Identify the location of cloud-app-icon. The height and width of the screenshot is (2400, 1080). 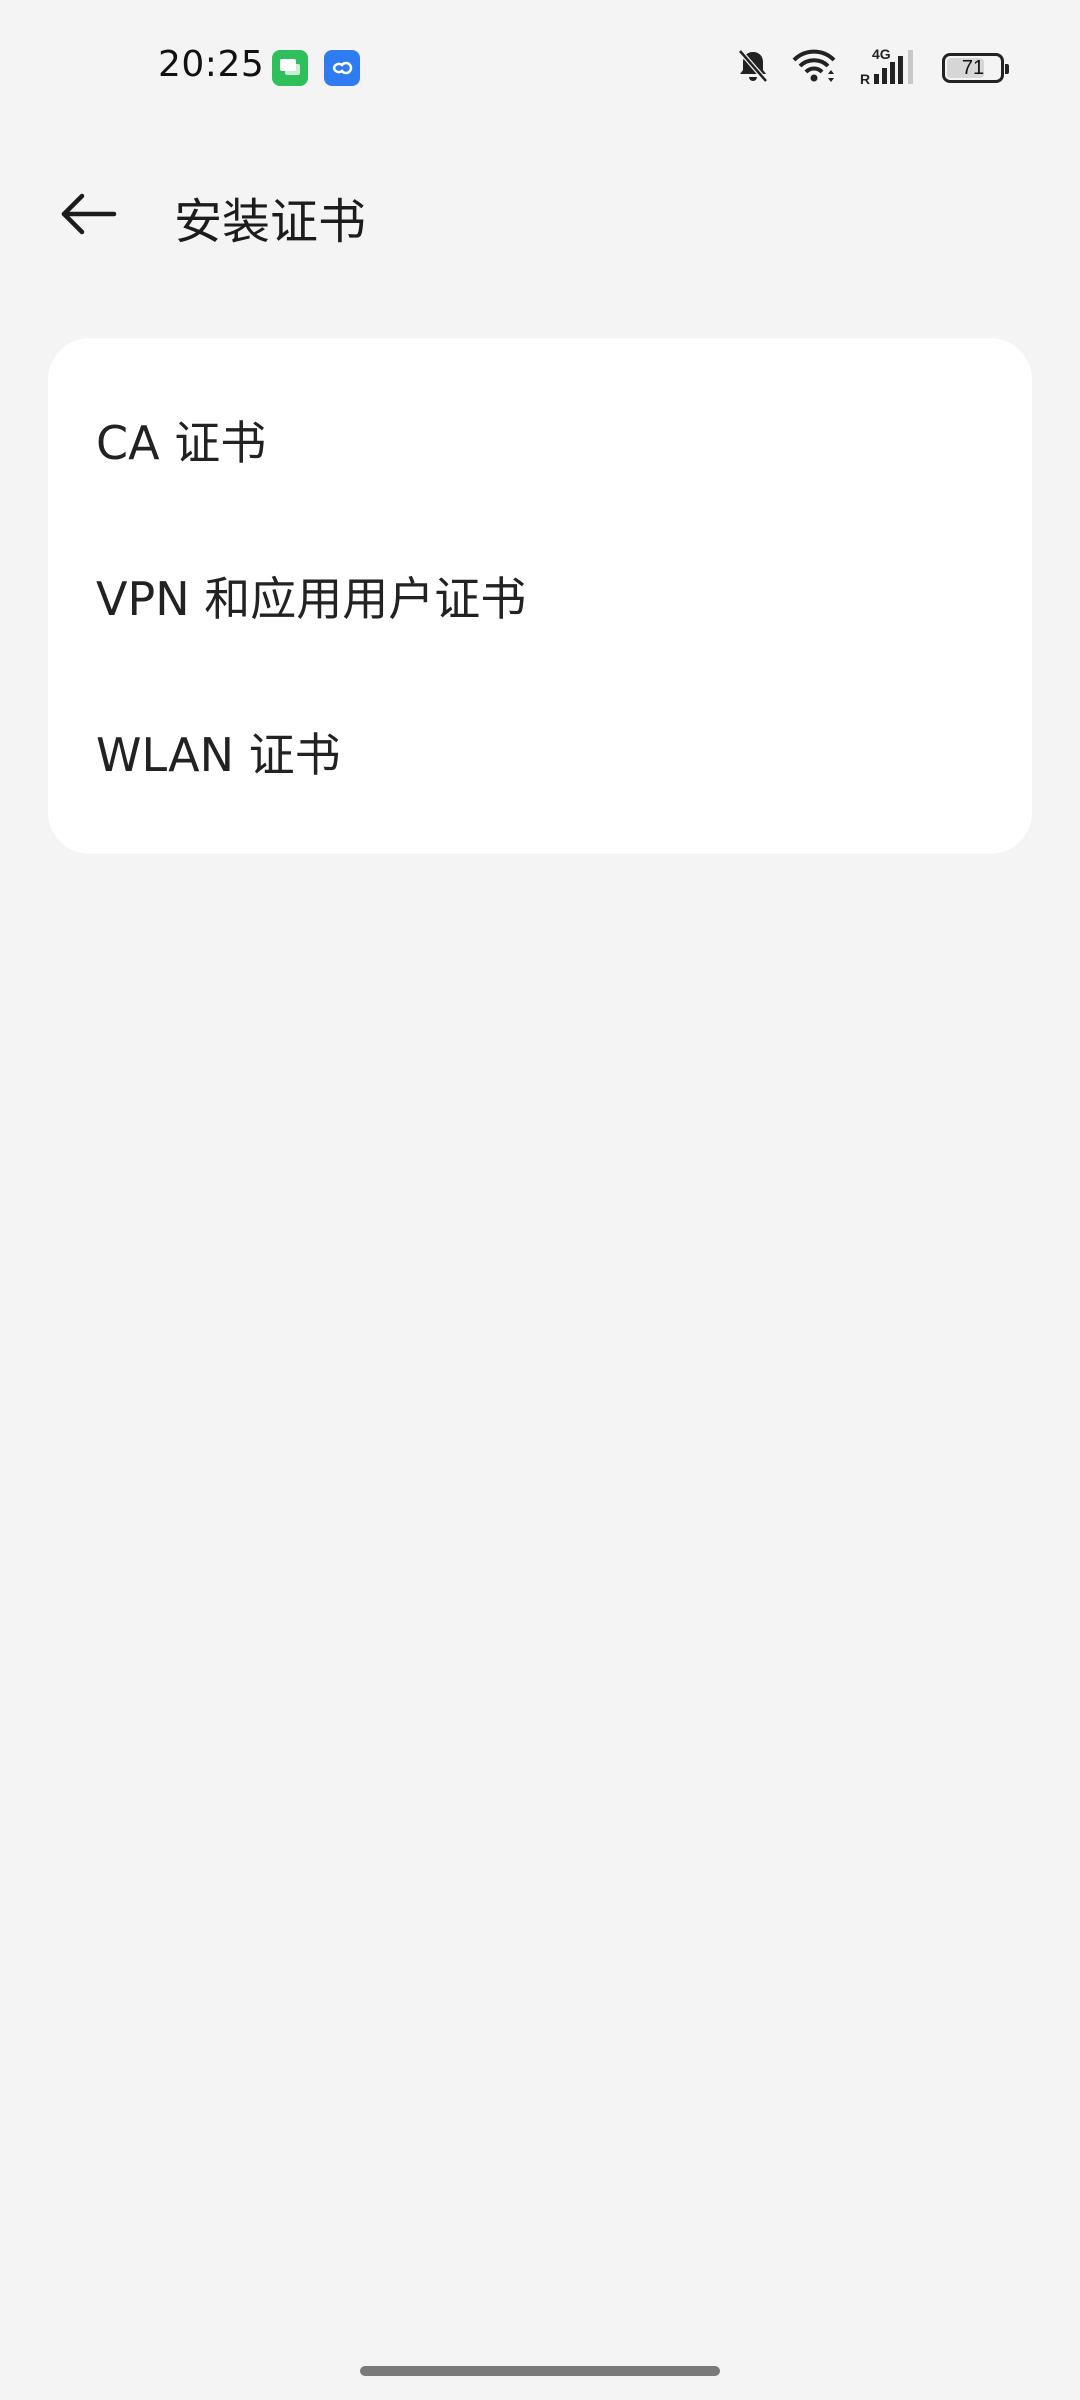
(342, 68).